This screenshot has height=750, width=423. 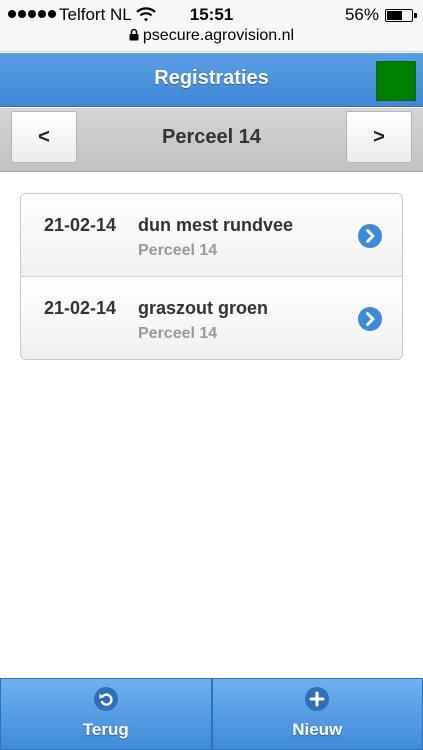 I want to click on new-button-label: Nieuw, so click(x=317, y=729).